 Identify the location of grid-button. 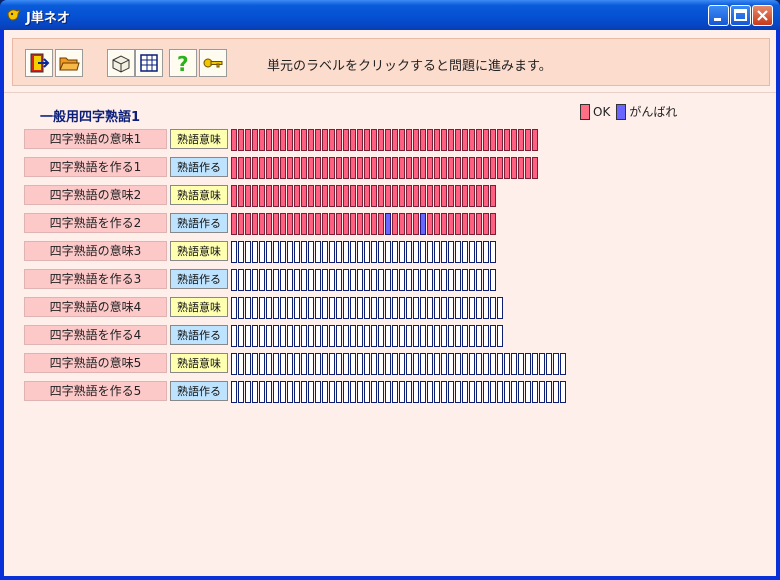
(149, 63).